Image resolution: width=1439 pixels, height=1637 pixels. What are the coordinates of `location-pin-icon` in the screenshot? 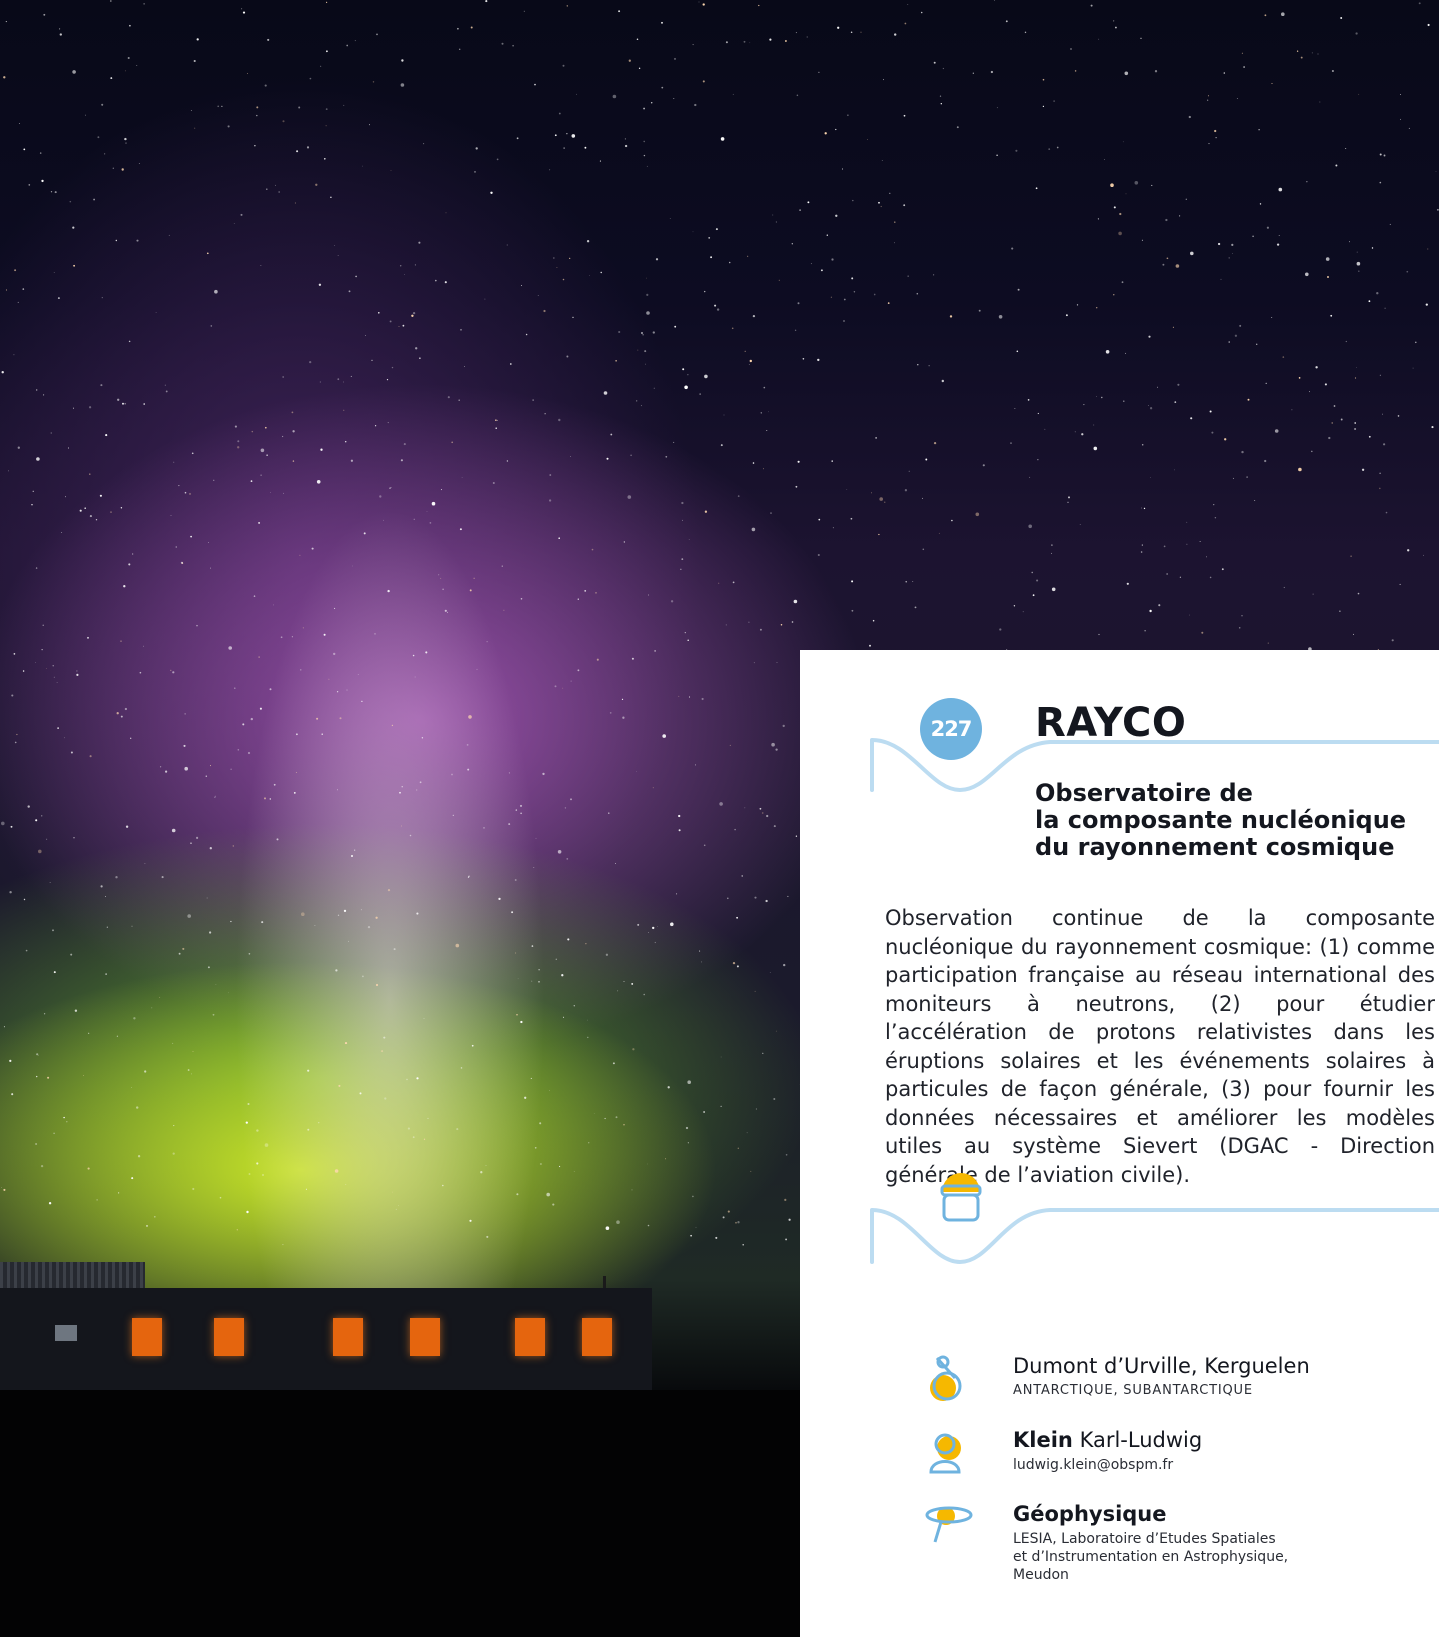 It's located at (946, 1378).